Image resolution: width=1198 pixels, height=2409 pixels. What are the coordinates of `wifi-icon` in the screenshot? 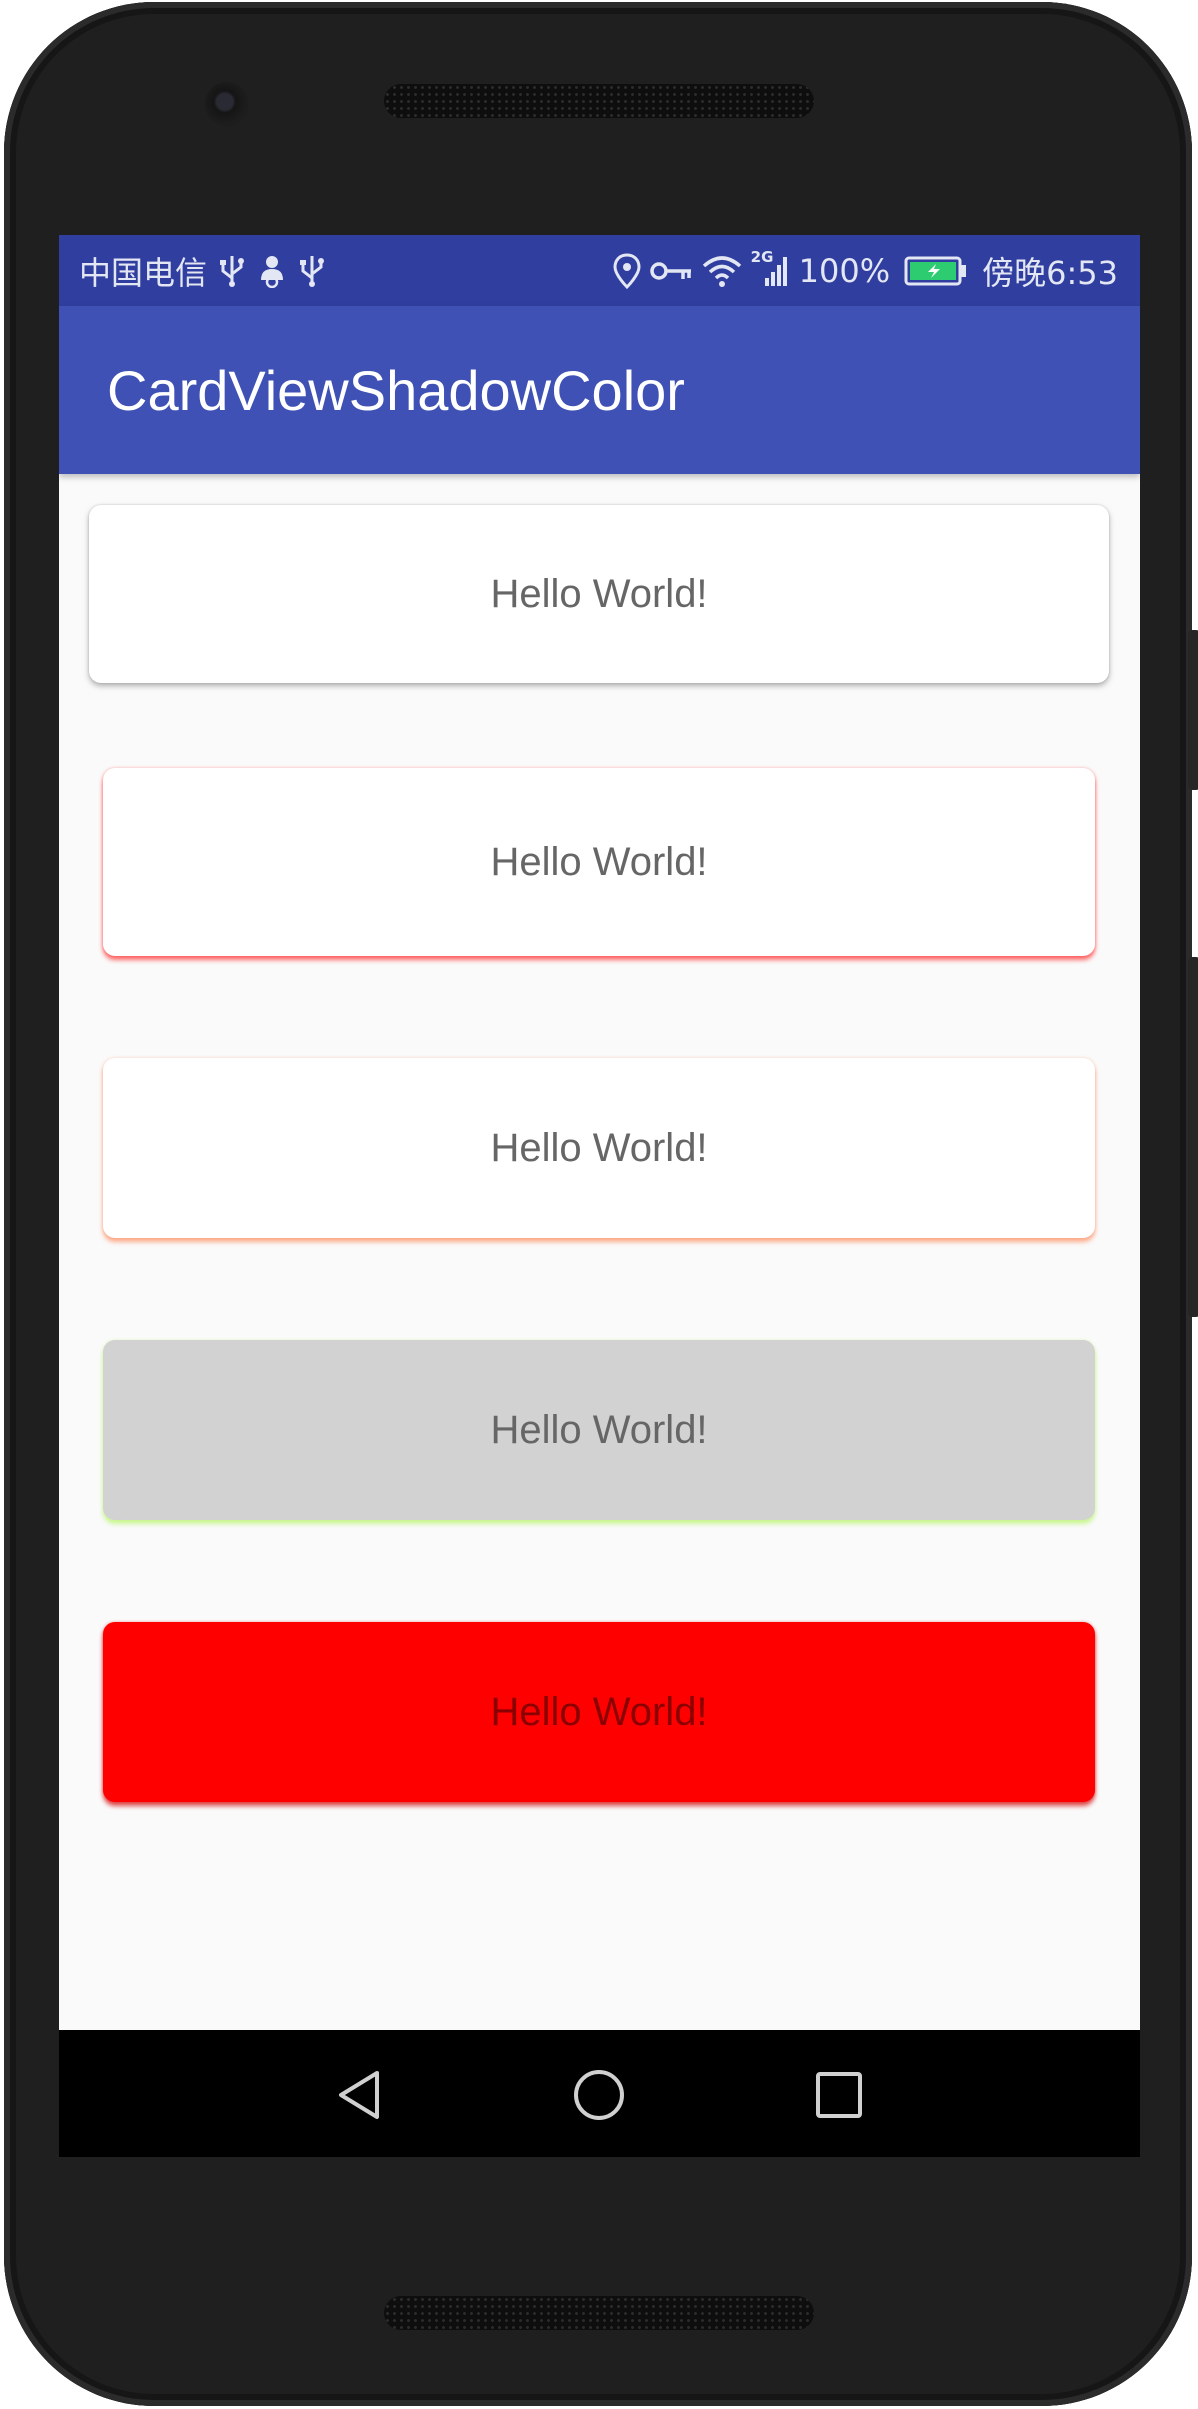 It's located at (722, 271).